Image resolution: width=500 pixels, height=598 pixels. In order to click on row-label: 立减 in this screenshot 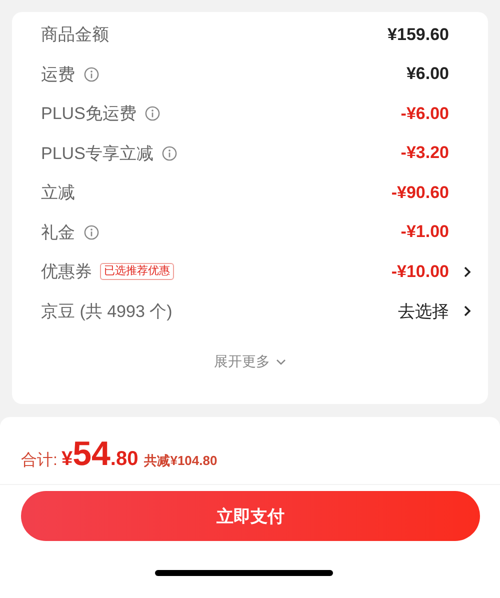, I will do `click(58, 193)`.